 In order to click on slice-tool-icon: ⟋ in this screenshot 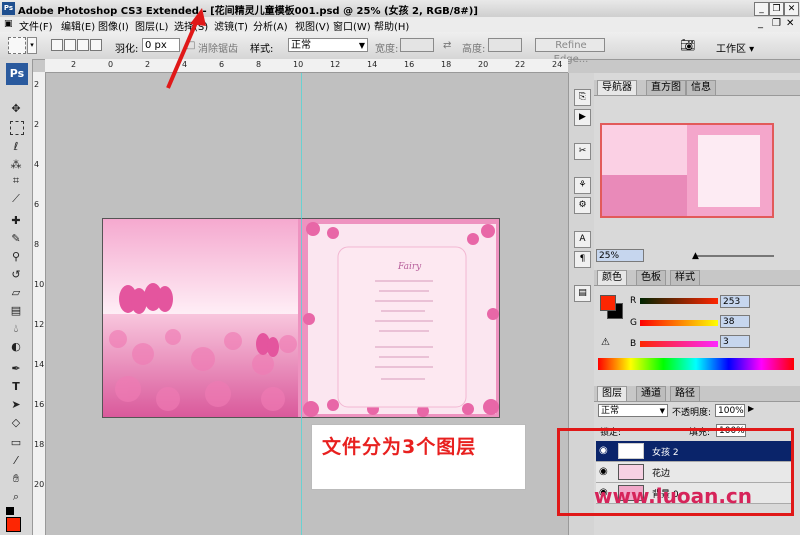, I will do `click(16, 199)`.